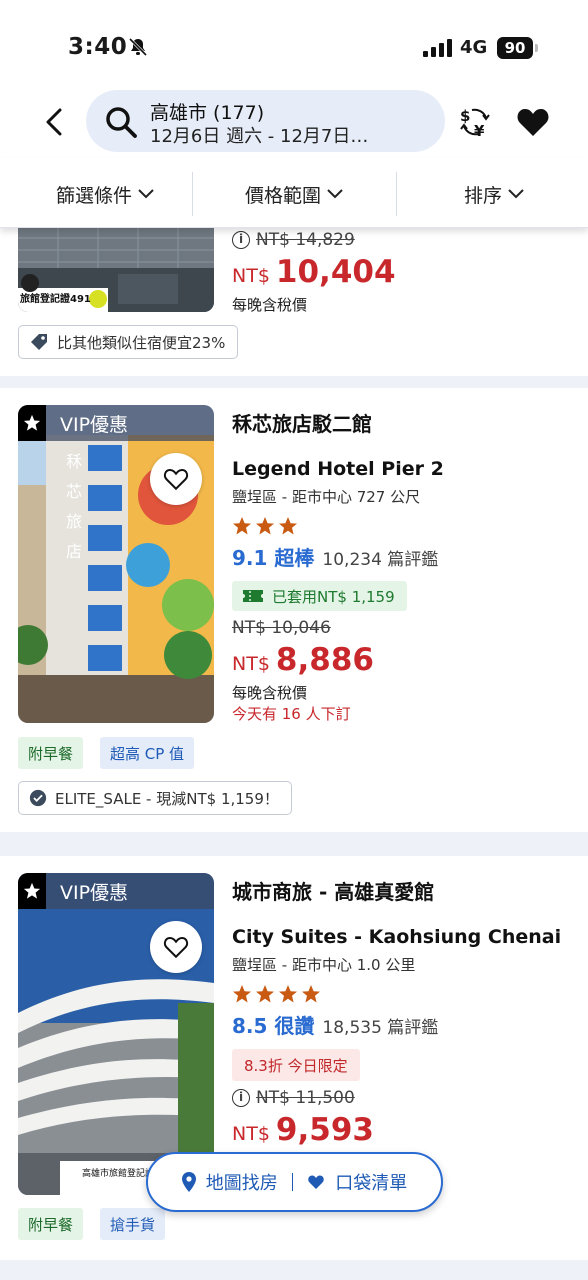 Image resolution: width=588 pixels, height=1280 pixels. I want to click on floating-action-bar: 地圖找房 口袋清單, so click(294, 1182).